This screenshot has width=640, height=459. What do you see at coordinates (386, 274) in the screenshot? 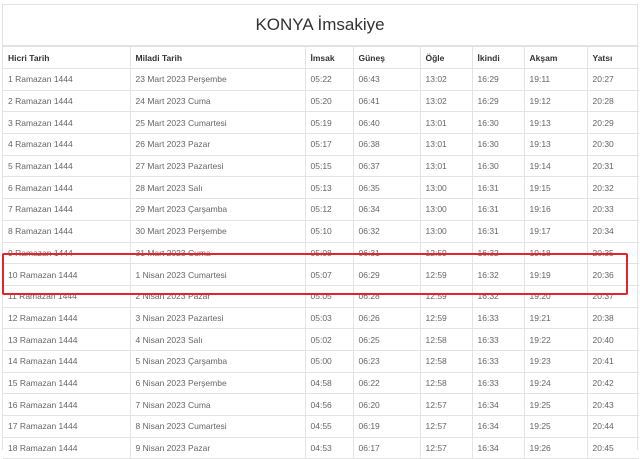
I see `cell-gunes: 06:29` at bounding box center [386, 274].